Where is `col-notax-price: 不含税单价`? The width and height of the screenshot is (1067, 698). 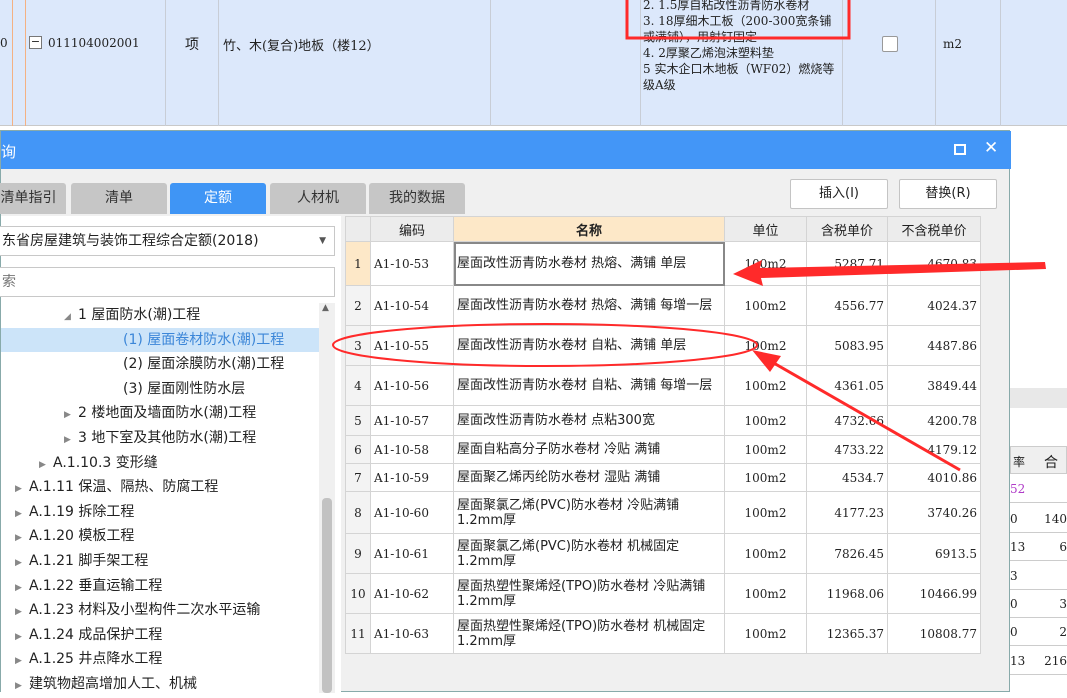
col-notax-price: 不含税单价 is located at coordinates (934, 229).